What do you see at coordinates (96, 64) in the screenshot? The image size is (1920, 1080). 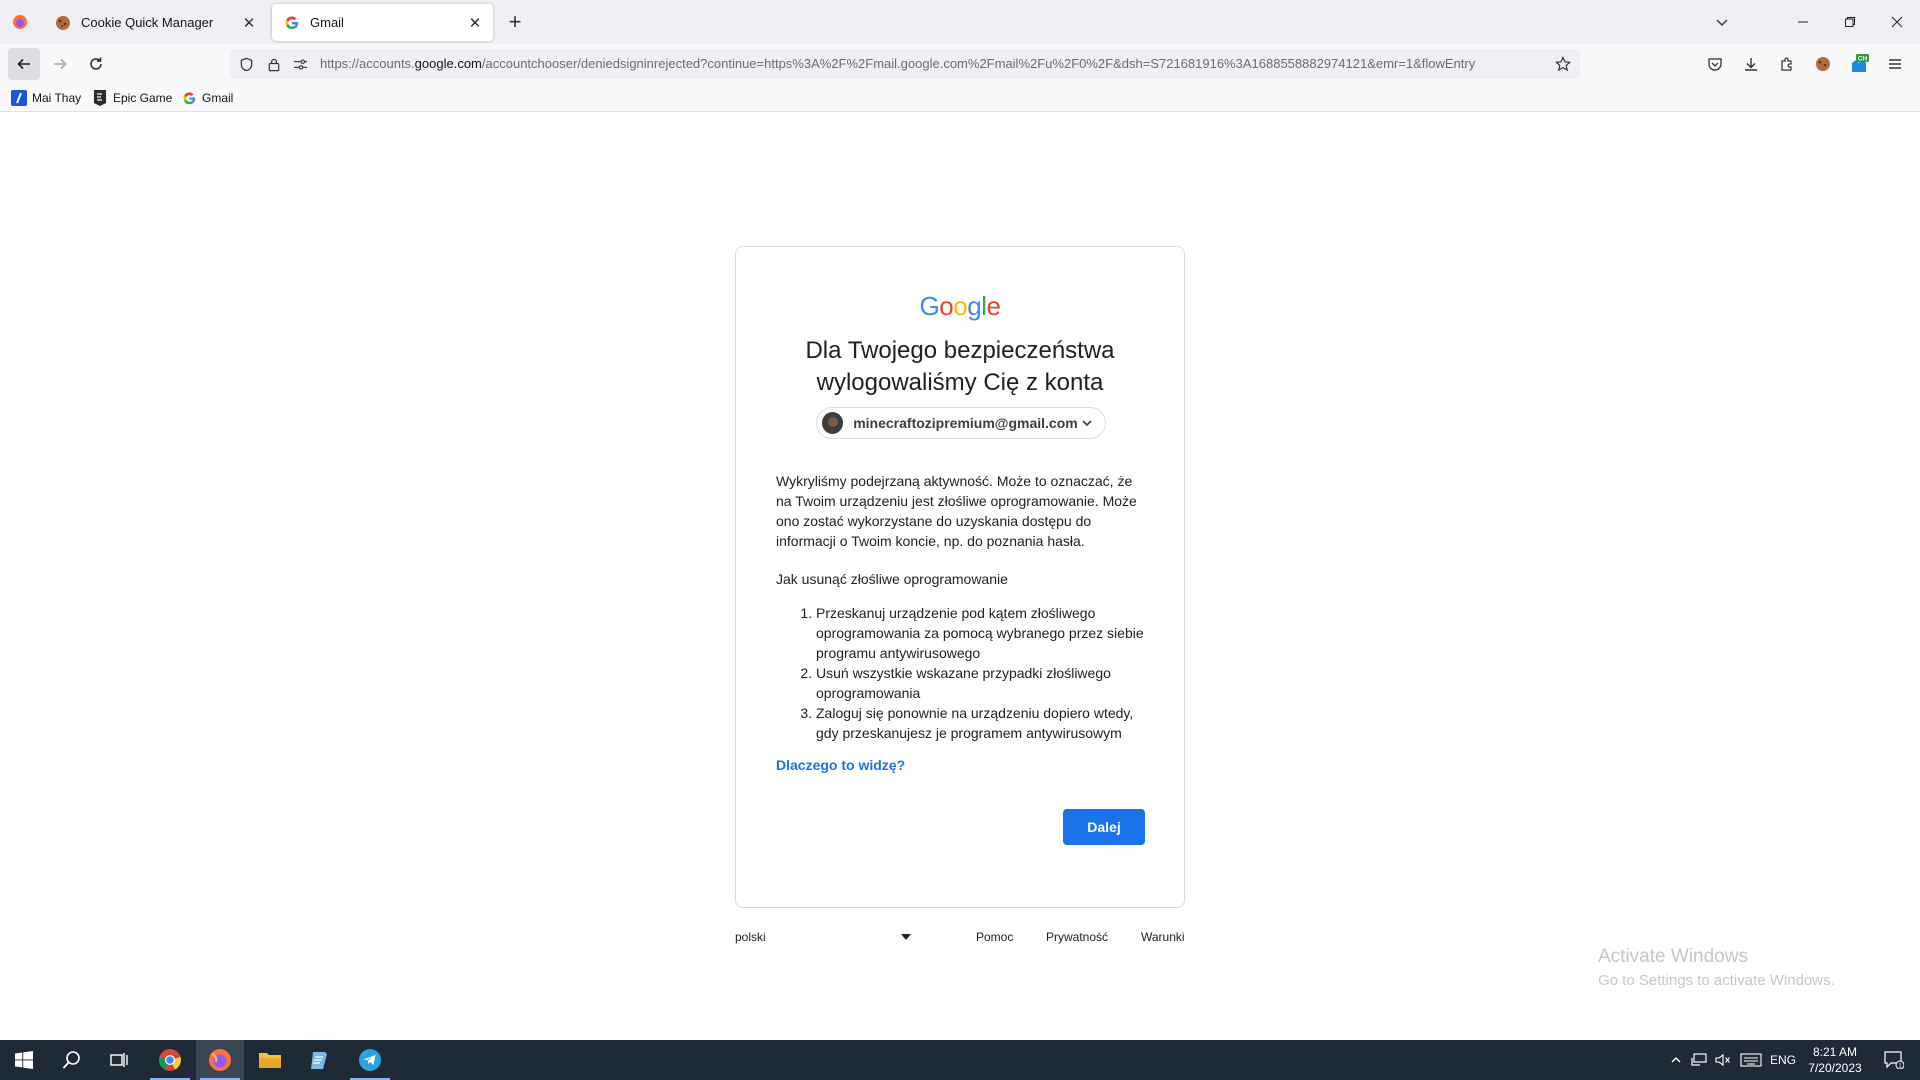 I see `reload-button` at bounding box center [96, 64].